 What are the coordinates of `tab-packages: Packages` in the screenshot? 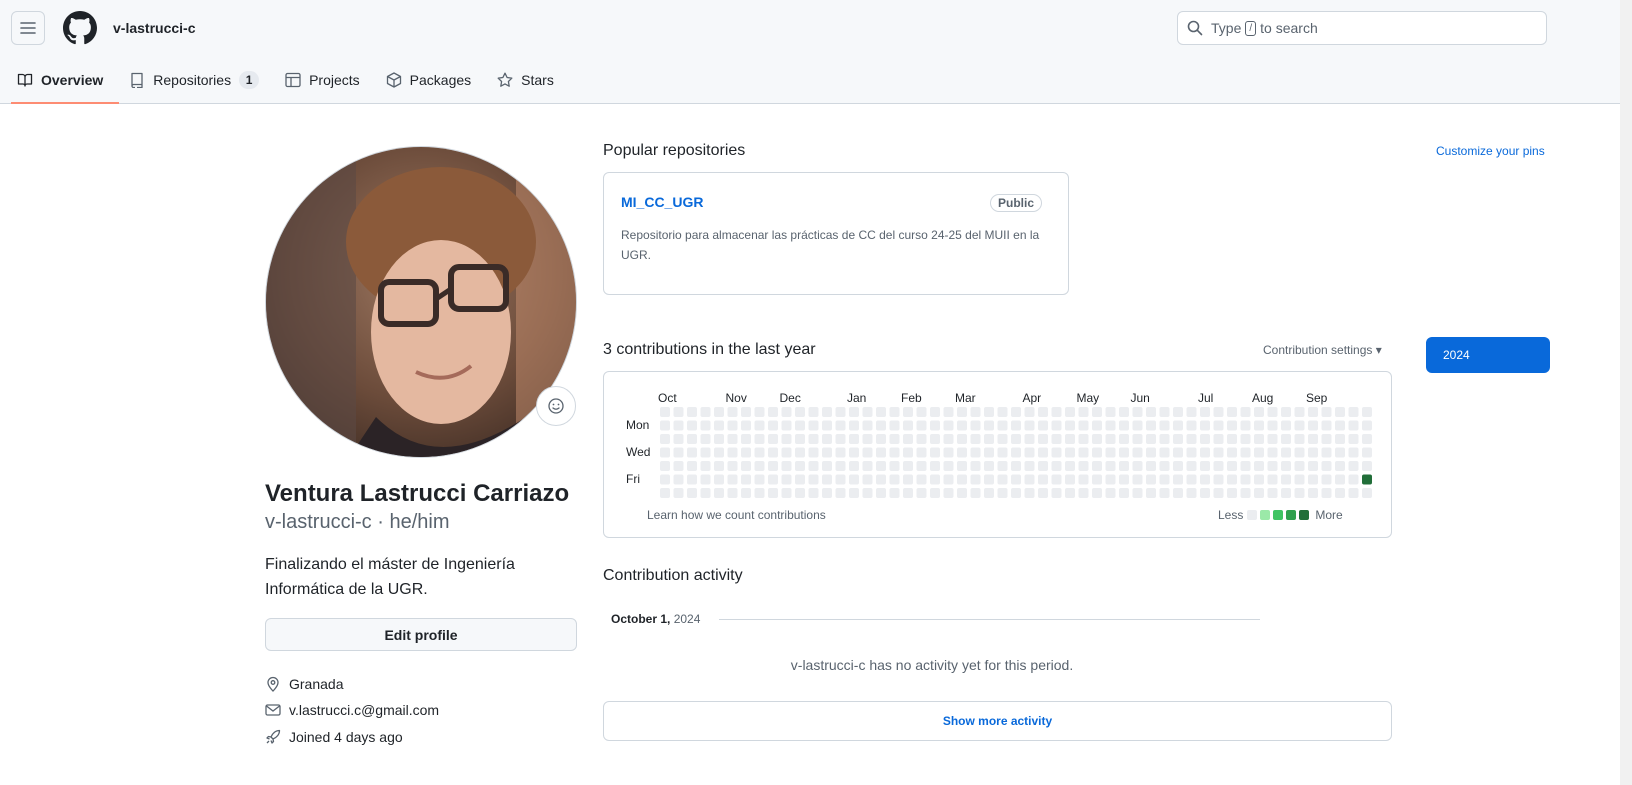 It's located at (432, 80).